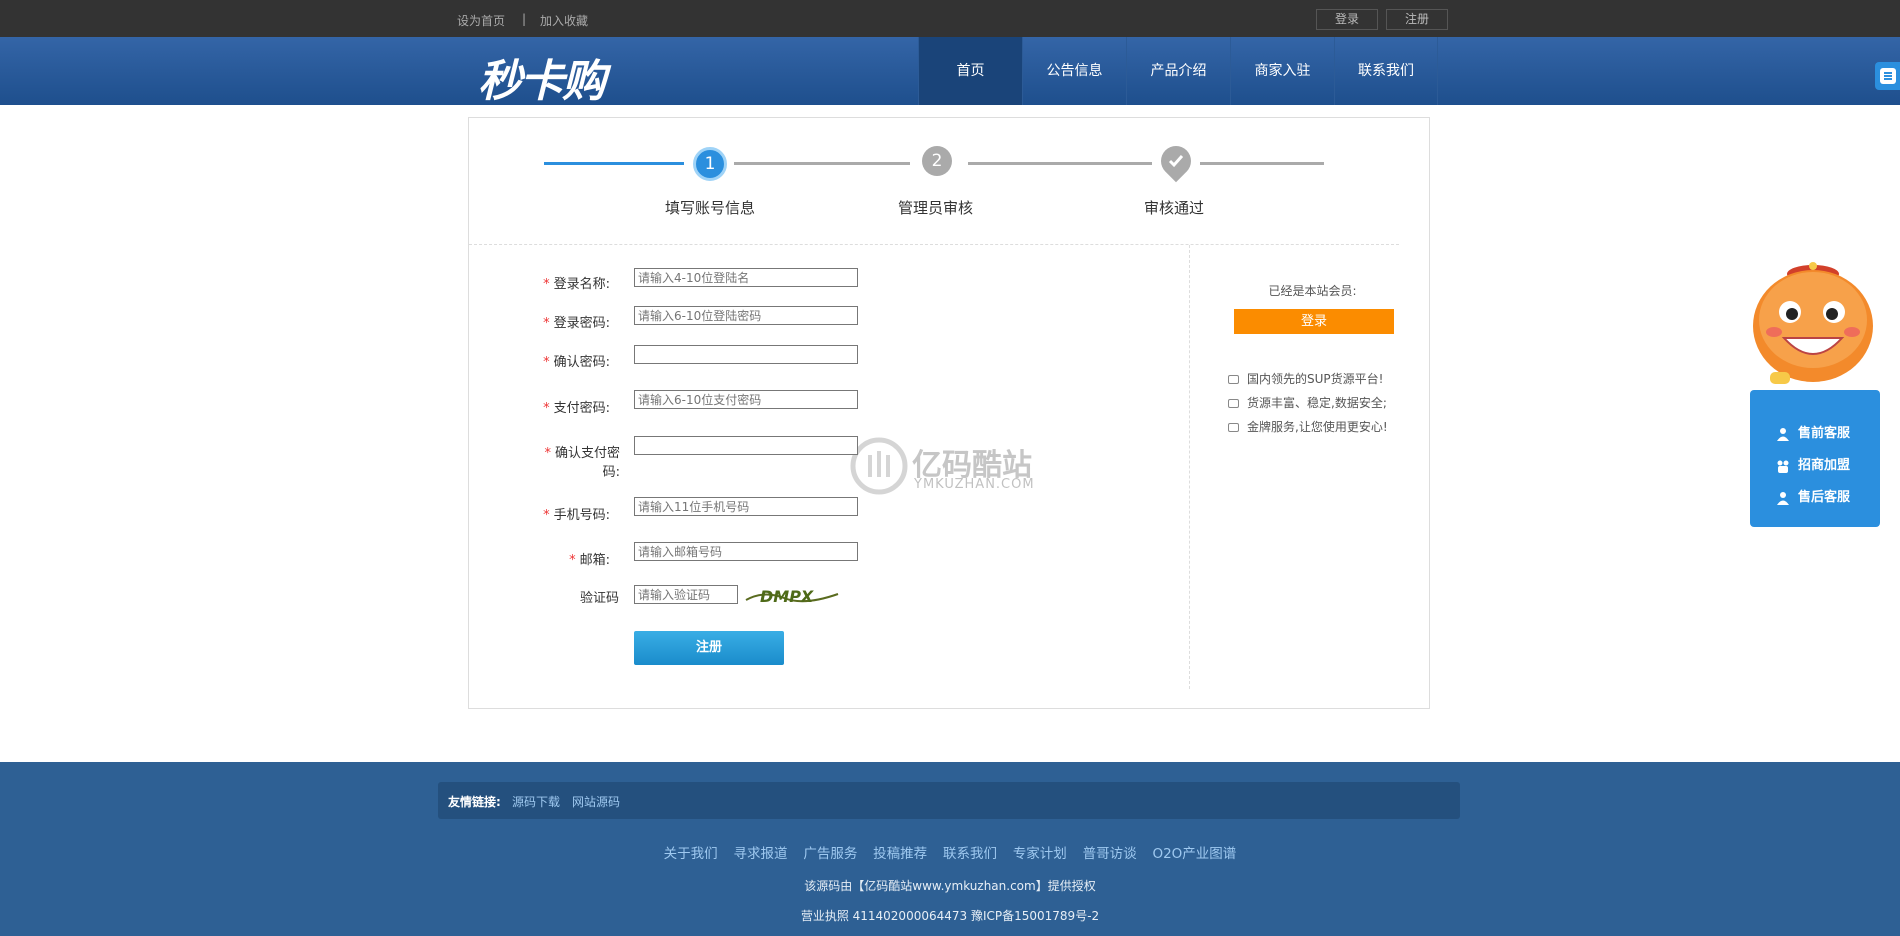 The height and width of the screenshot is (936, 1900). Describe the element at coordinates (1312, 291) in the screenshot. I see `member-prompt: 已经是本站会员:` at that location.